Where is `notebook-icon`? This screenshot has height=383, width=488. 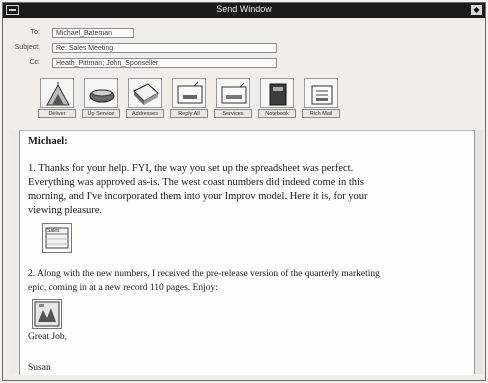
notebook-icon is located at coordinates (277, 93).